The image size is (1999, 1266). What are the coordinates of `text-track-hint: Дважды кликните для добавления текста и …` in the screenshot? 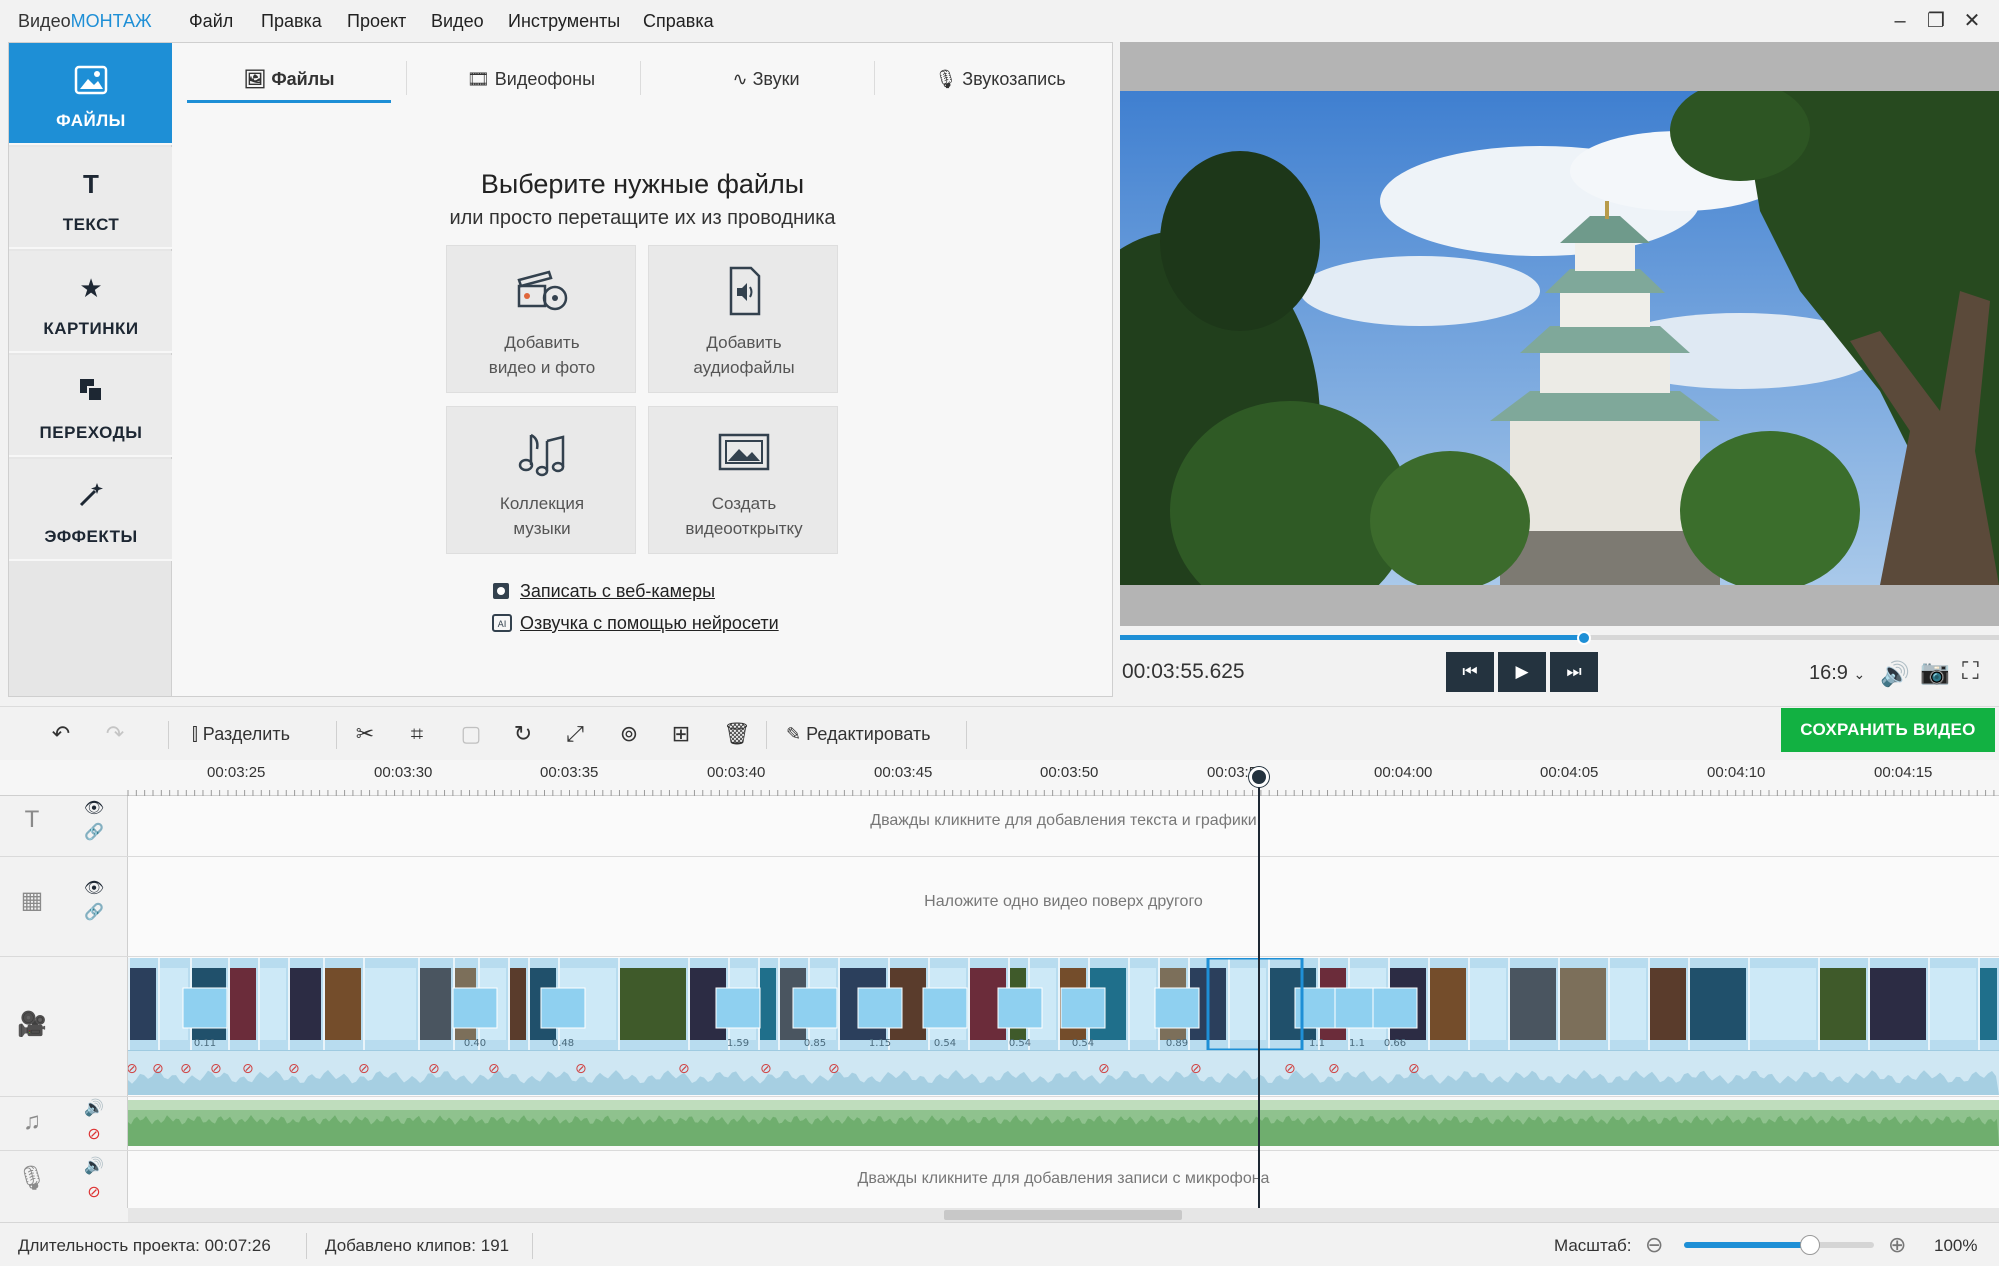 It's located at (1063, 820).